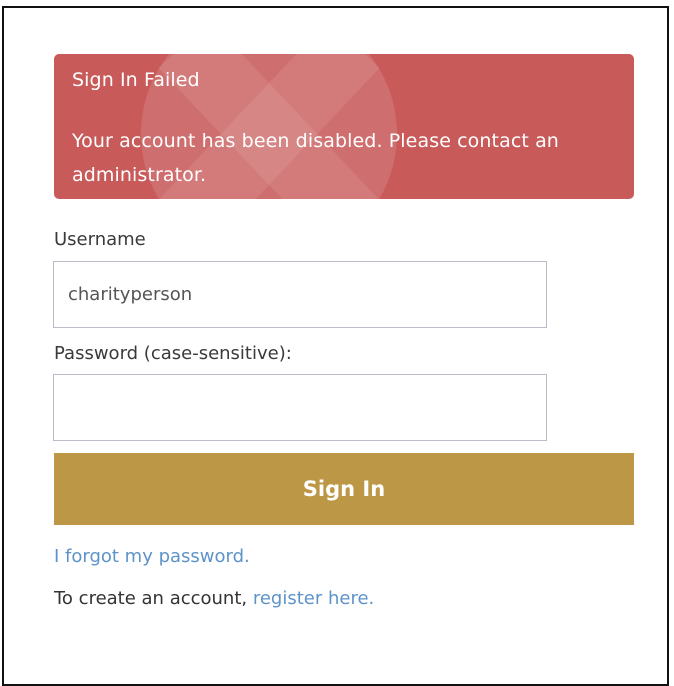  Describe the element at coordinates (300, 407) in the screenshot. I see `password-input` at that location.